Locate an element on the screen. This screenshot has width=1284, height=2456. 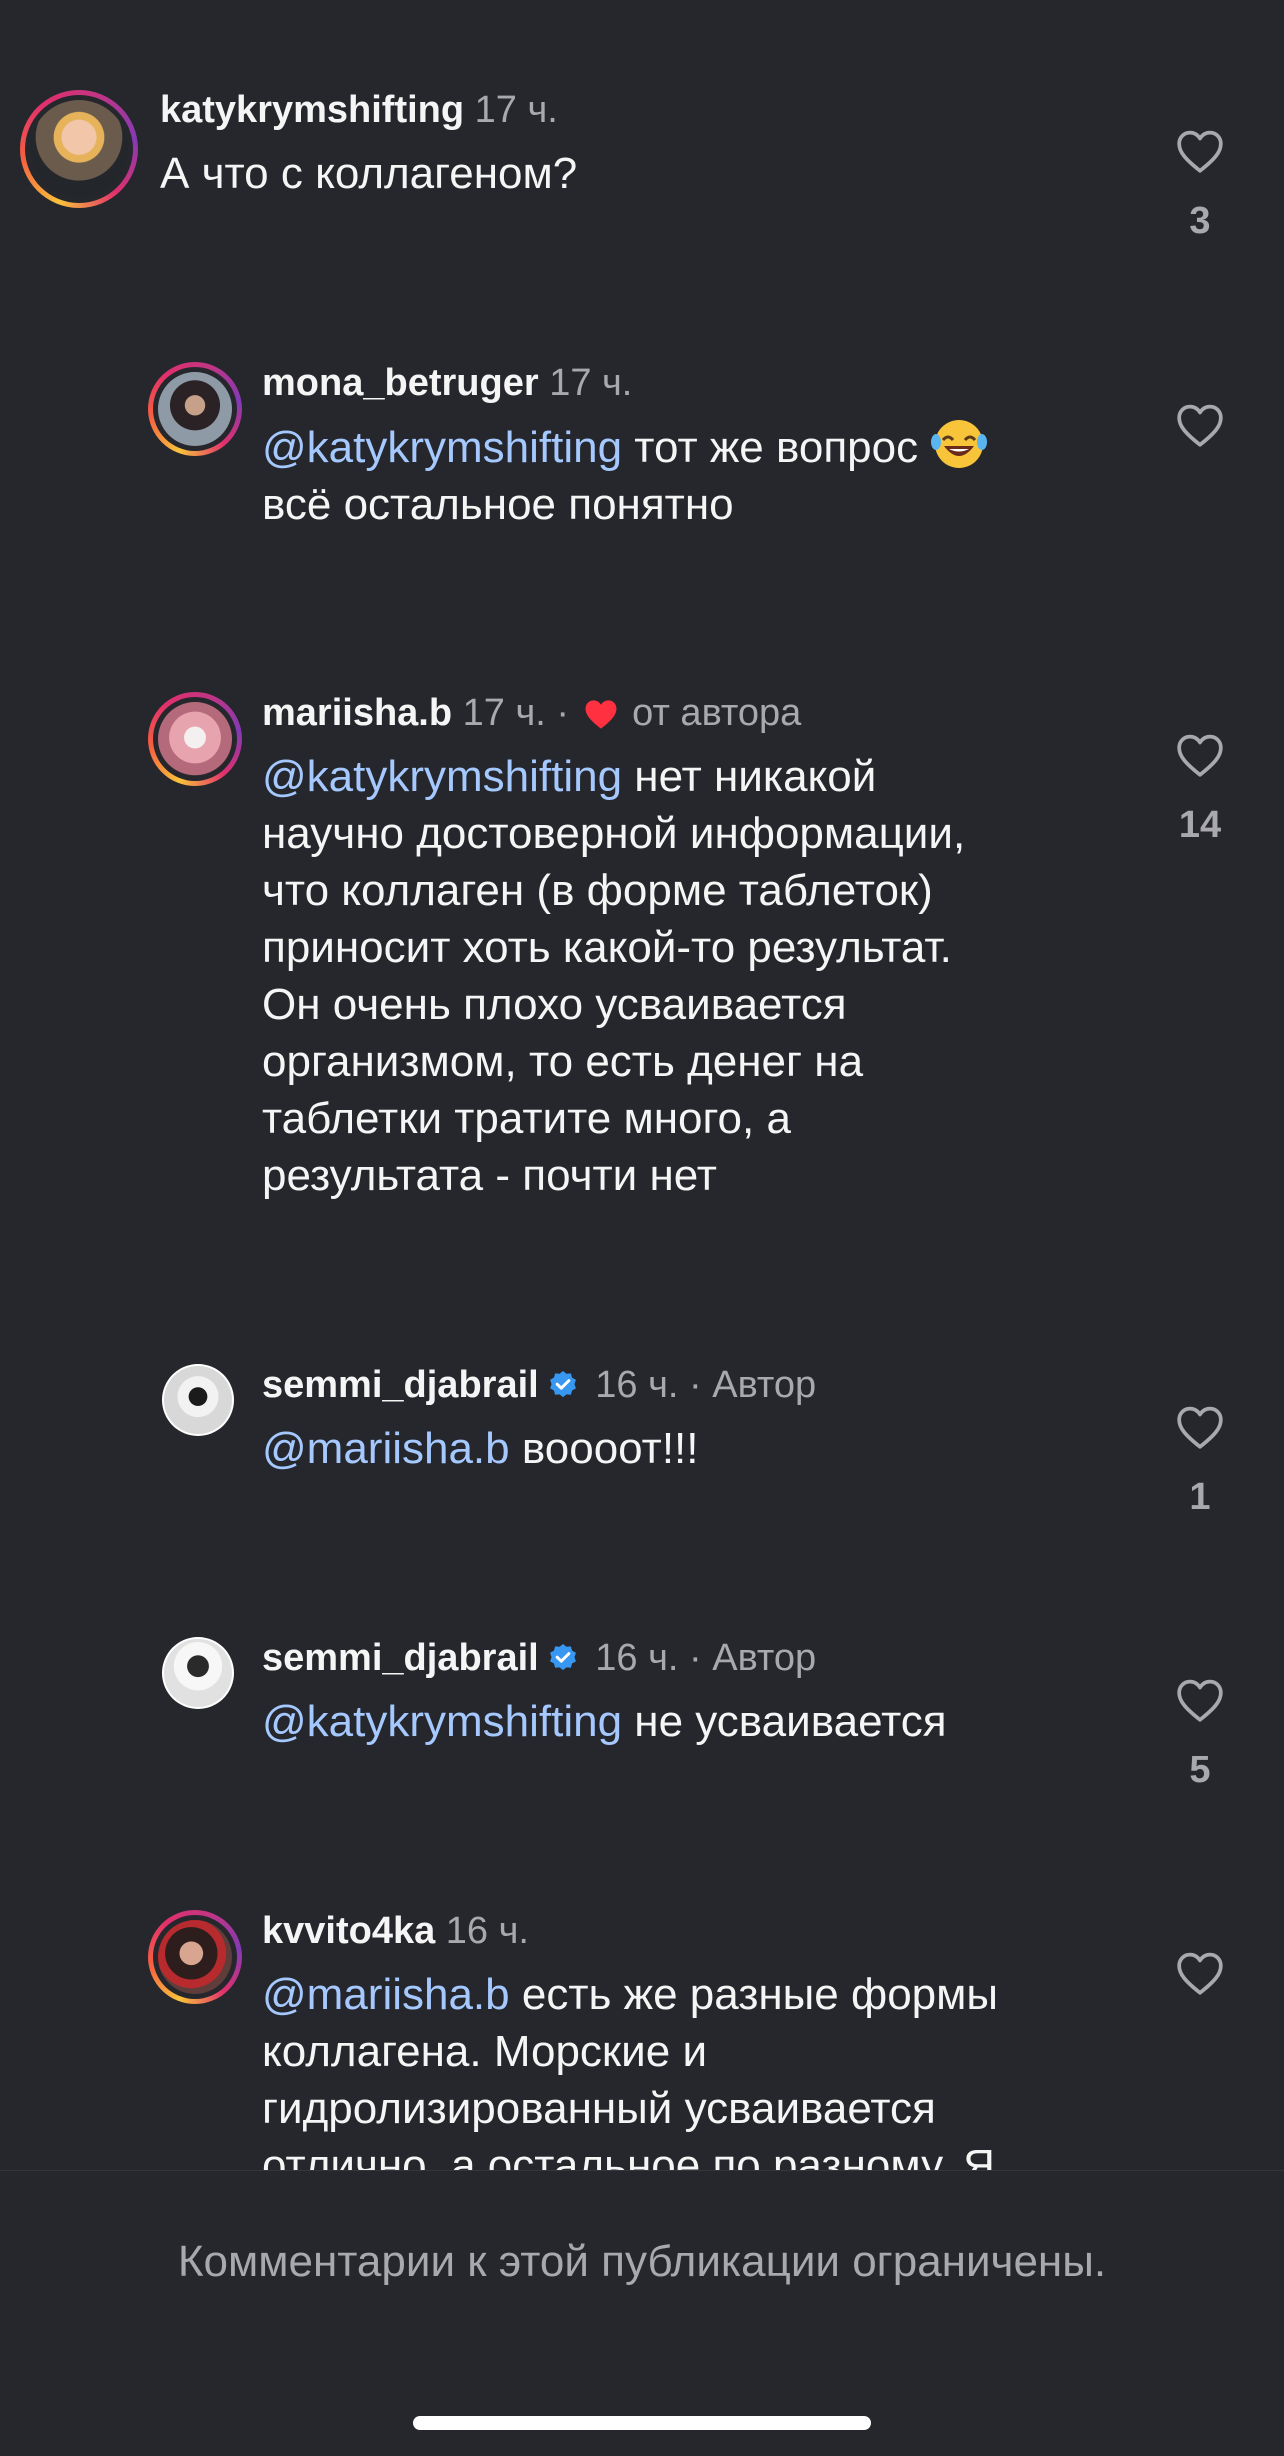
laughing-emoji-icon is located at coordinates (959, 444).